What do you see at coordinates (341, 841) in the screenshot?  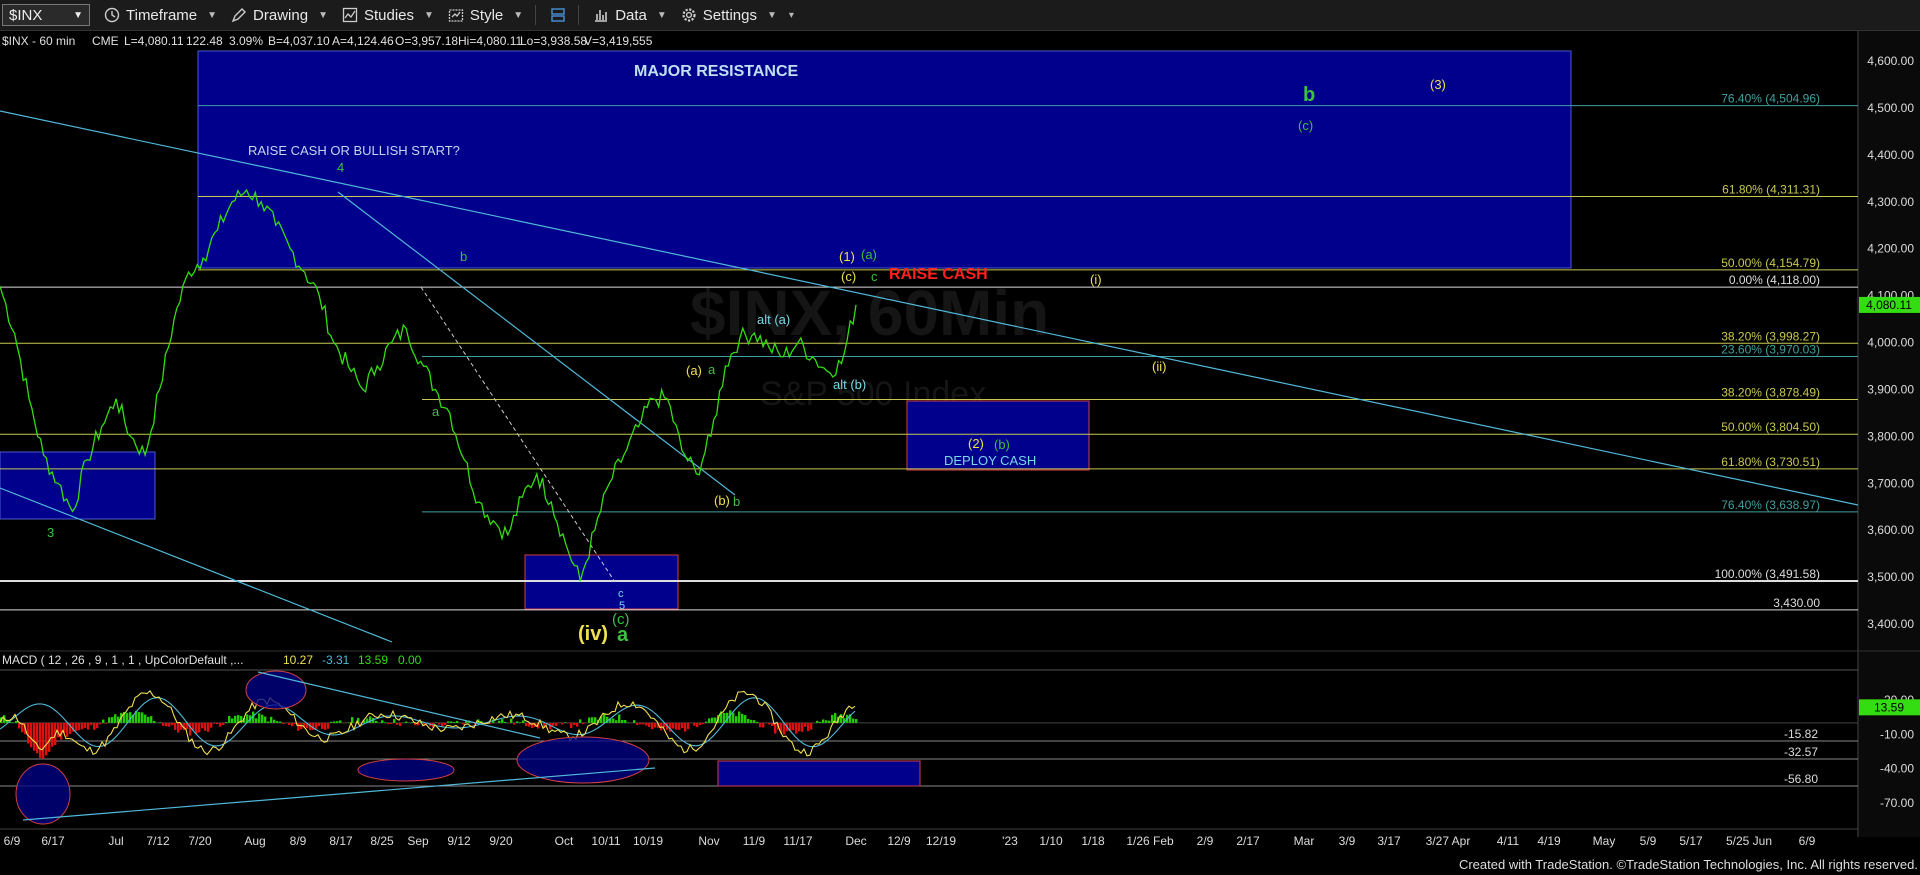 I see `date-tick-label: 8/17` at bounding box center [341, 841].